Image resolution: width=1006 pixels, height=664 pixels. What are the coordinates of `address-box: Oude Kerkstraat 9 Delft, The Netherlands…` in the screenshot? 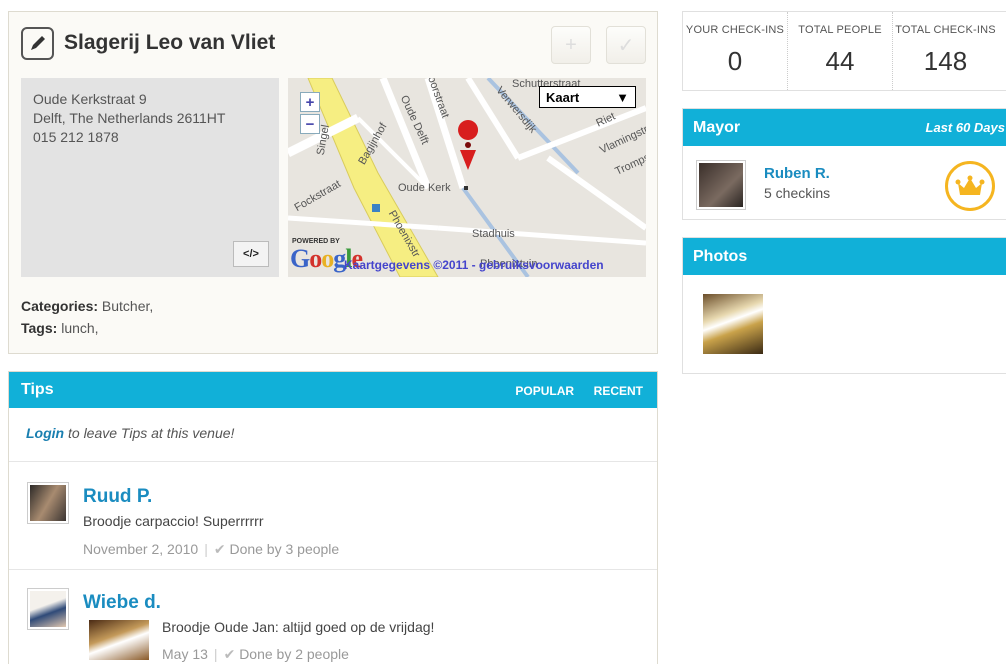 It's located at (150, 177).